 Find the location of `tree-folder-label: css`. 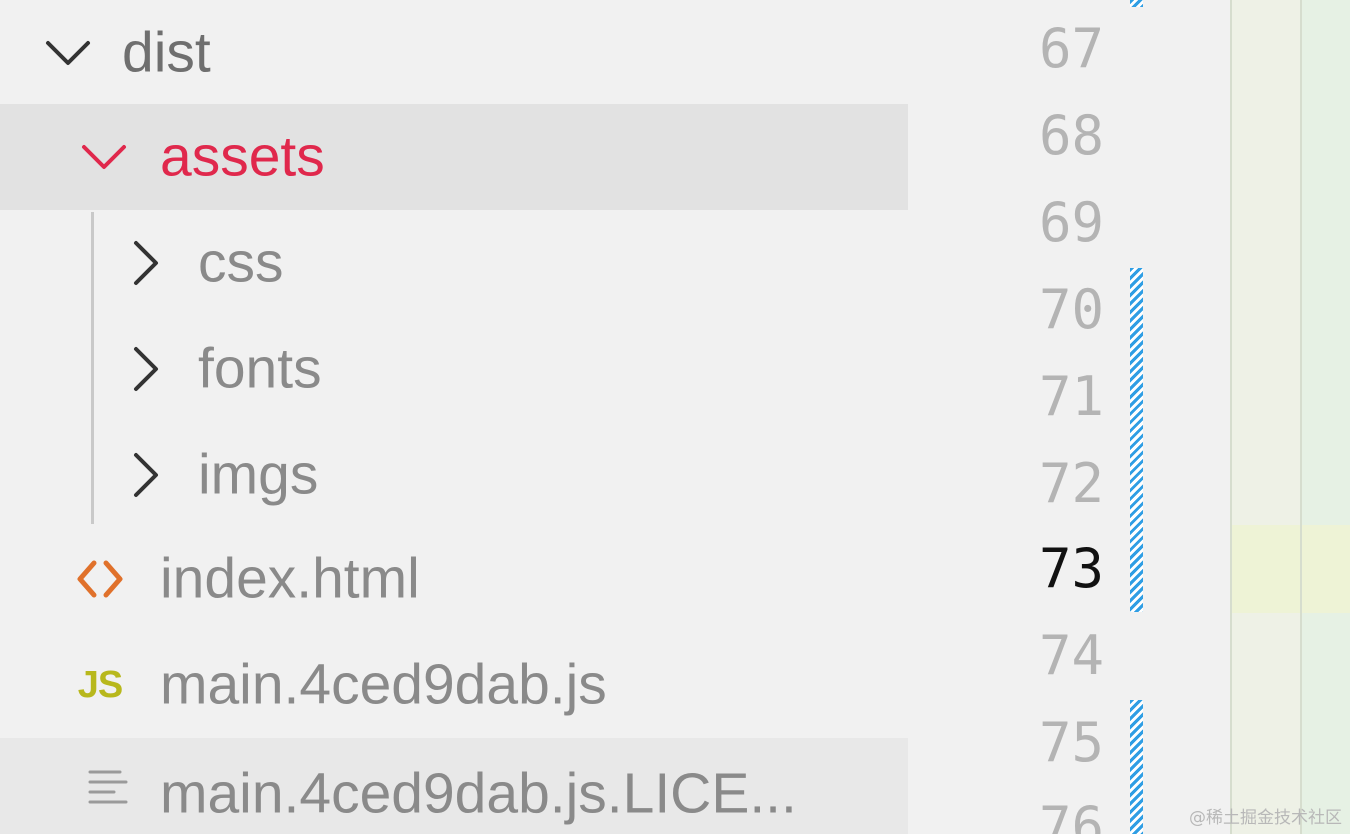

tree-folder-label: css is located at coordinates (241, 262).